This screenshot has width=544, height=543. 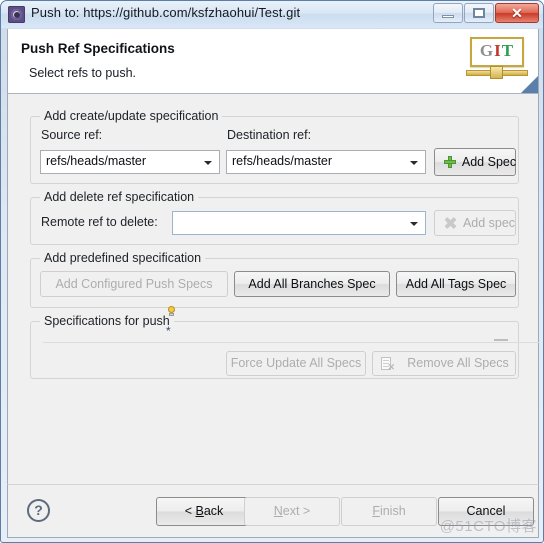 I want to click on remote-ref-to-delete-combo, so click(x=299, y=223).